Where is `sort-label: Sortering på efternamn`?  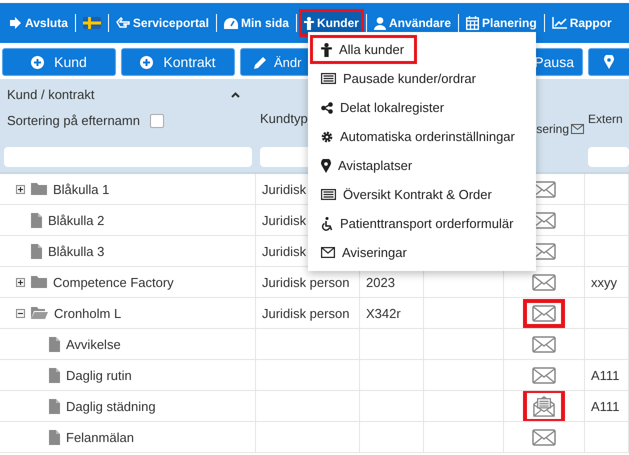
sort-label: Sortering på efternamn is located at coordinates (73, 120).